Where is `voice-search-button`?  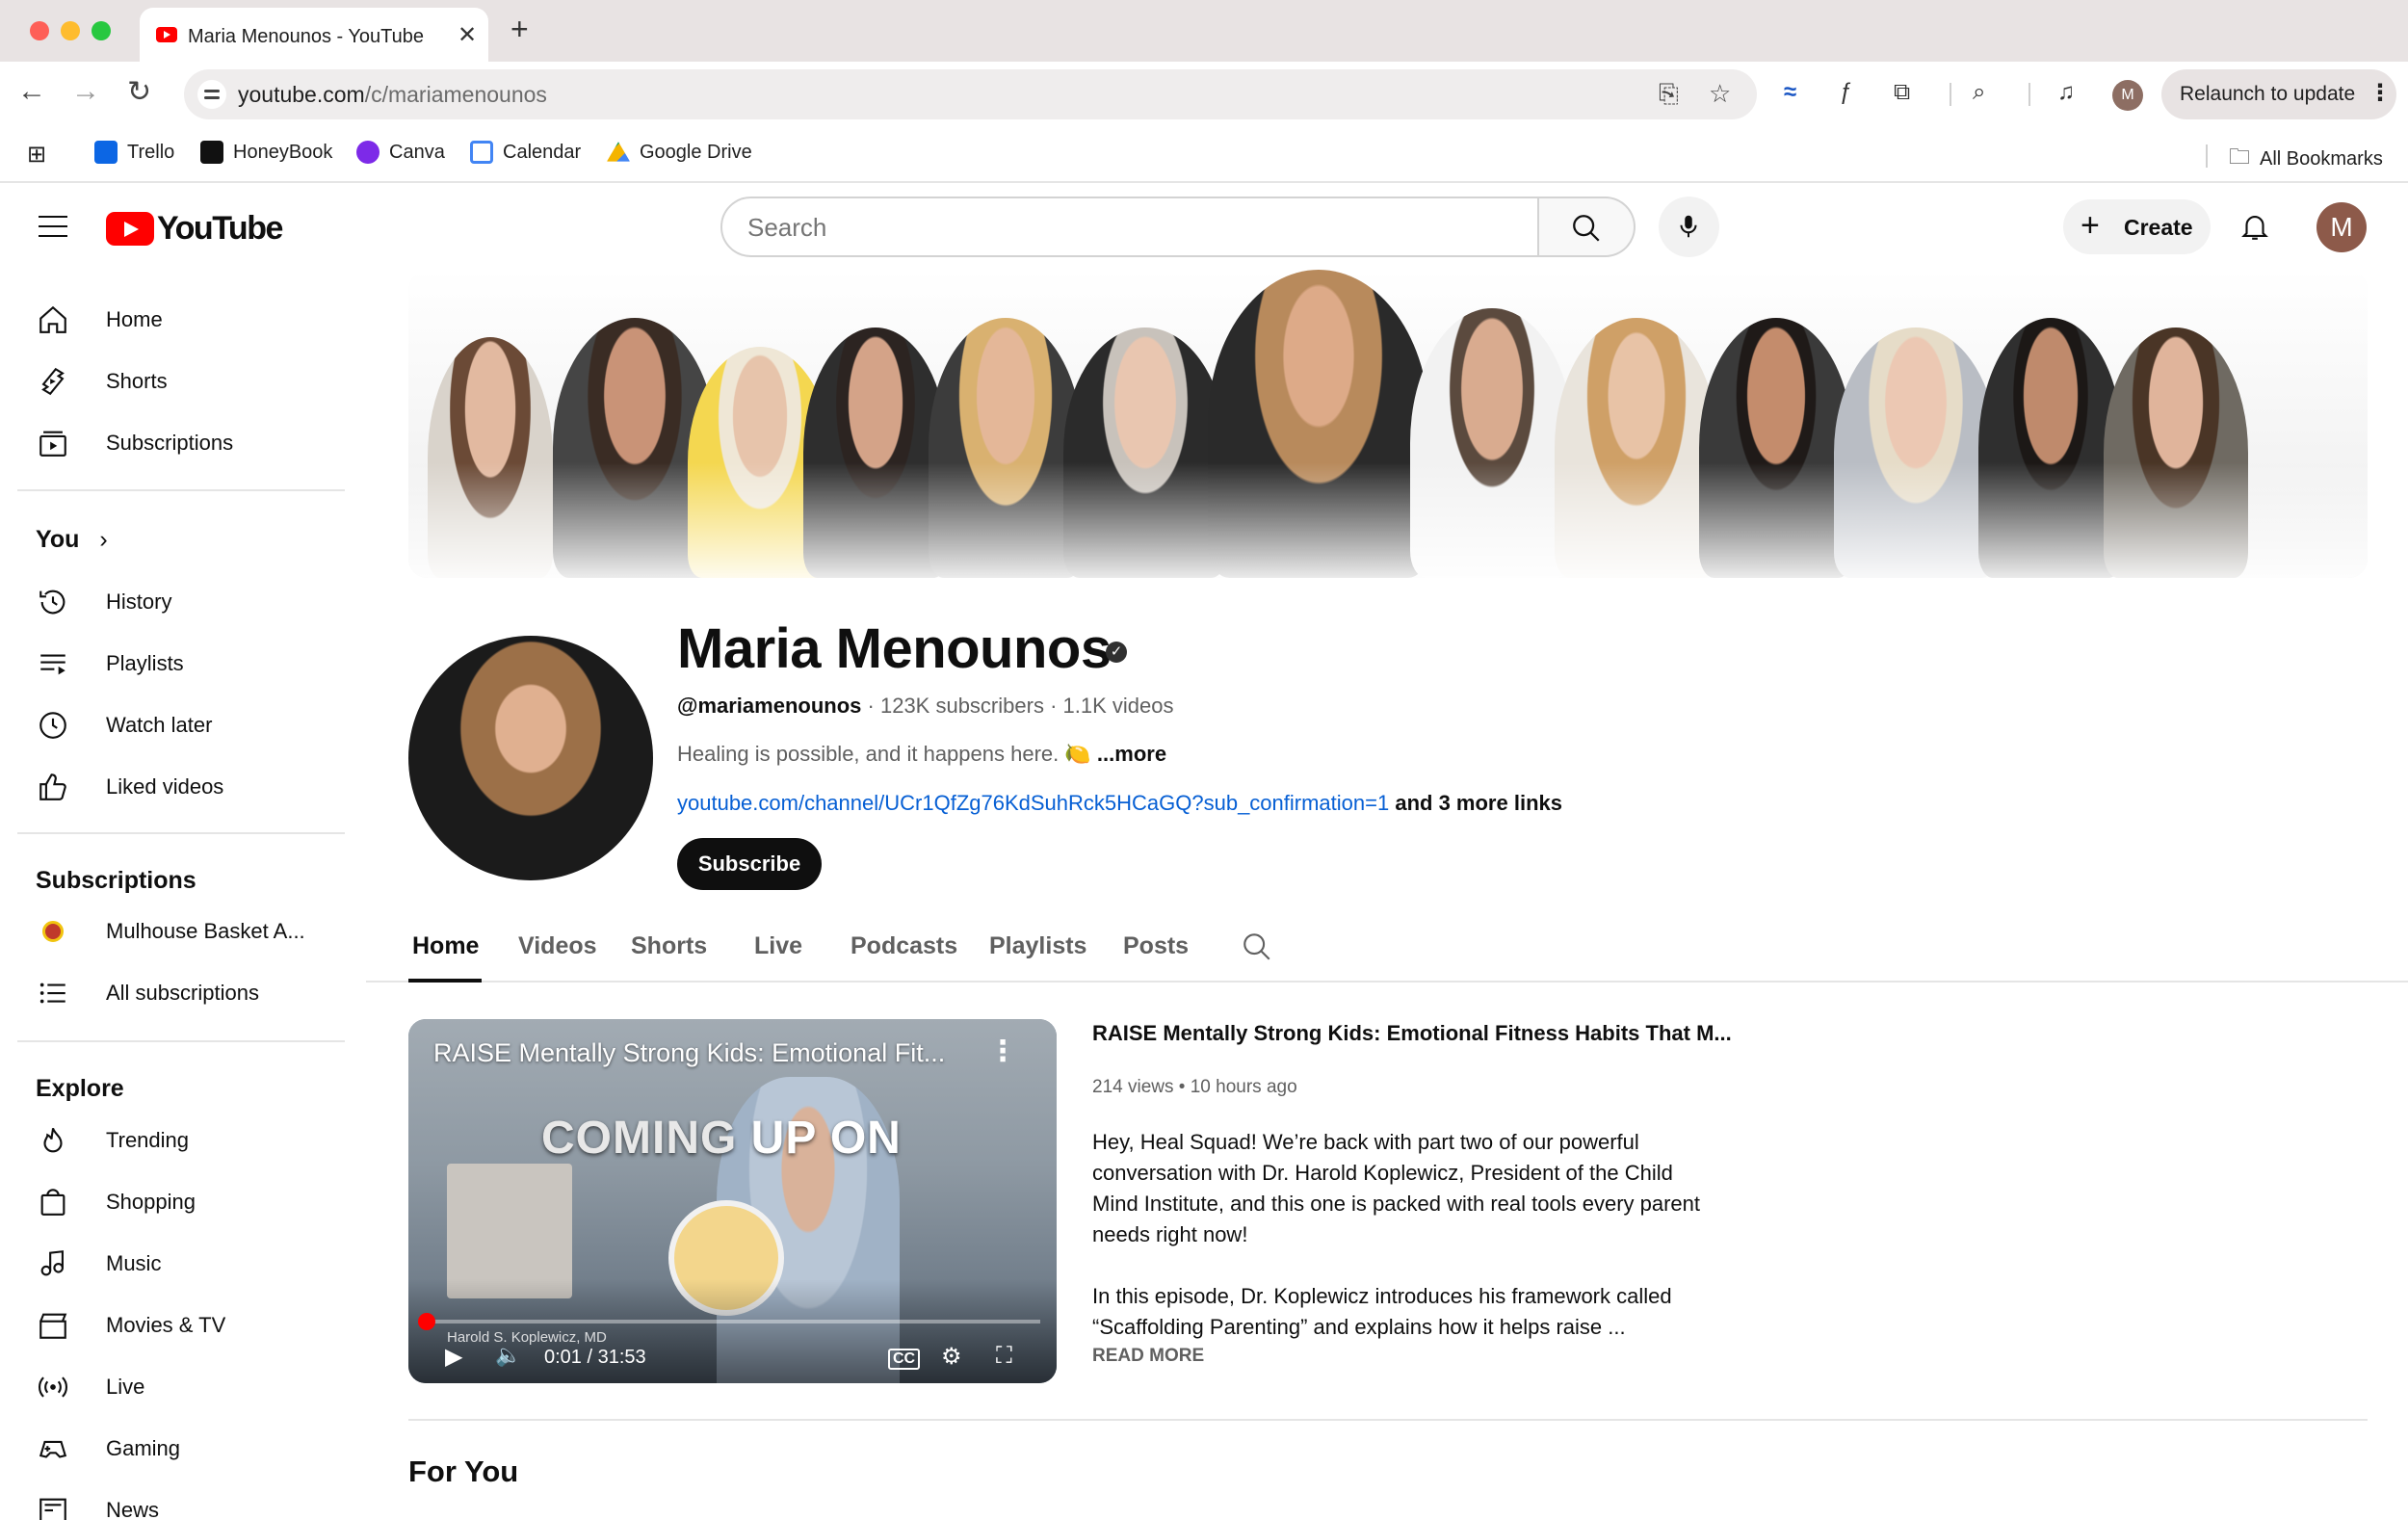
voice-search-button is located at coordinates (1689, 227).